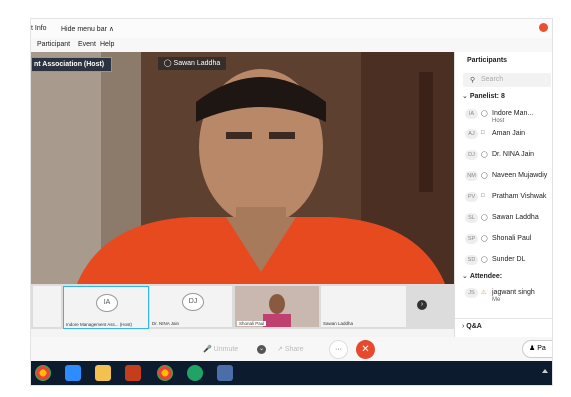 The width and height of the screenshot is (571, 397). I want to click on zoom-icon, so click(73, 373).